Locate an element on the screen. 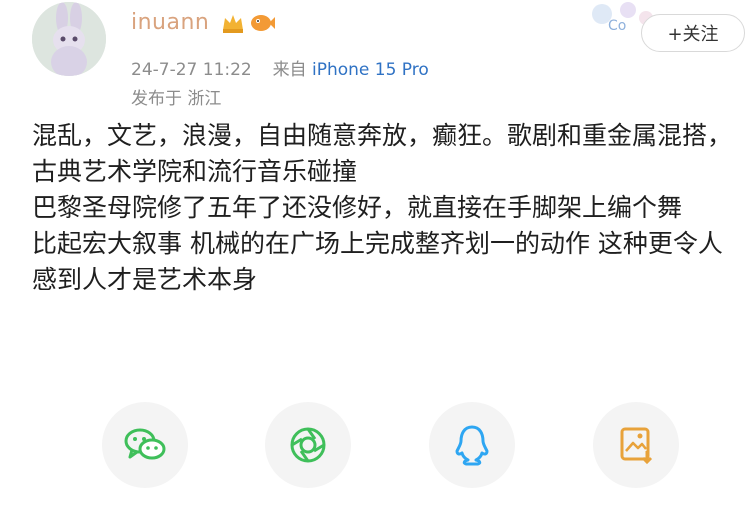  crown-badge-icon is located at coordinates (233, 25).